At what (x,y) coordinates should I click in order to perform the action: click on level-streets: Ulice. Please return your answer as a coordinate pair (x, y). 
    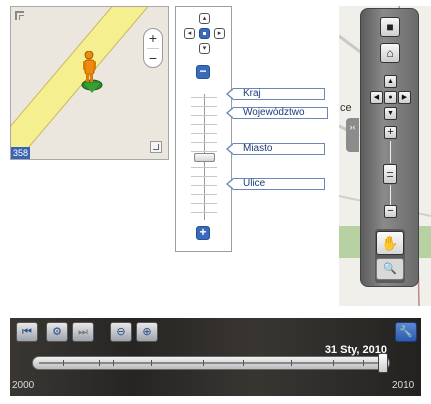
    Looking at the image, I should click on (275, 184).